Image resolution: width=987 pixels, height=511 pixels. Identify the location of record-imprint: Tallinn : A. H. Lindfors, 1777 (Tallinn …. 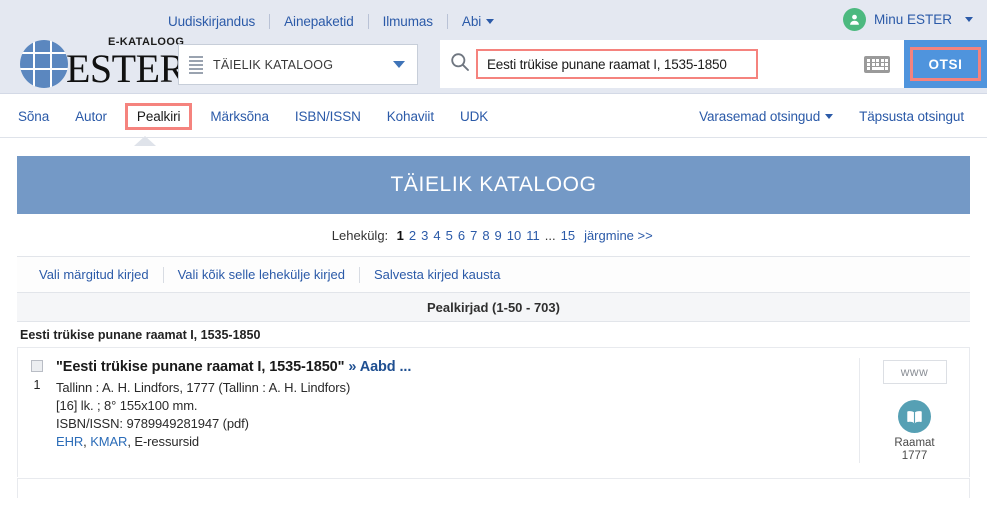
(203, 387).